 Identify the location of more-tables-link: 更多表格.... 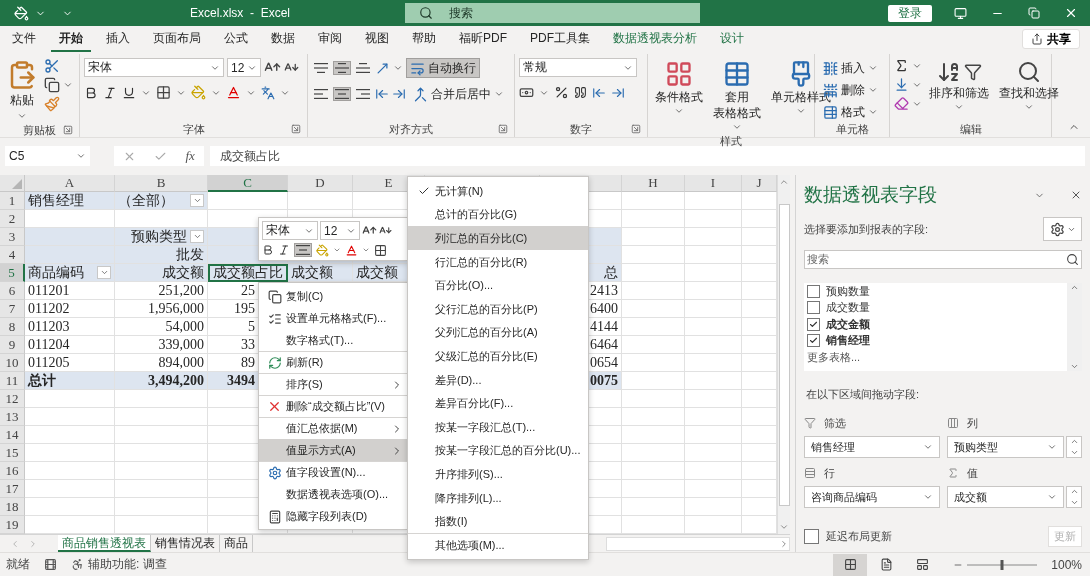
(834, 357).